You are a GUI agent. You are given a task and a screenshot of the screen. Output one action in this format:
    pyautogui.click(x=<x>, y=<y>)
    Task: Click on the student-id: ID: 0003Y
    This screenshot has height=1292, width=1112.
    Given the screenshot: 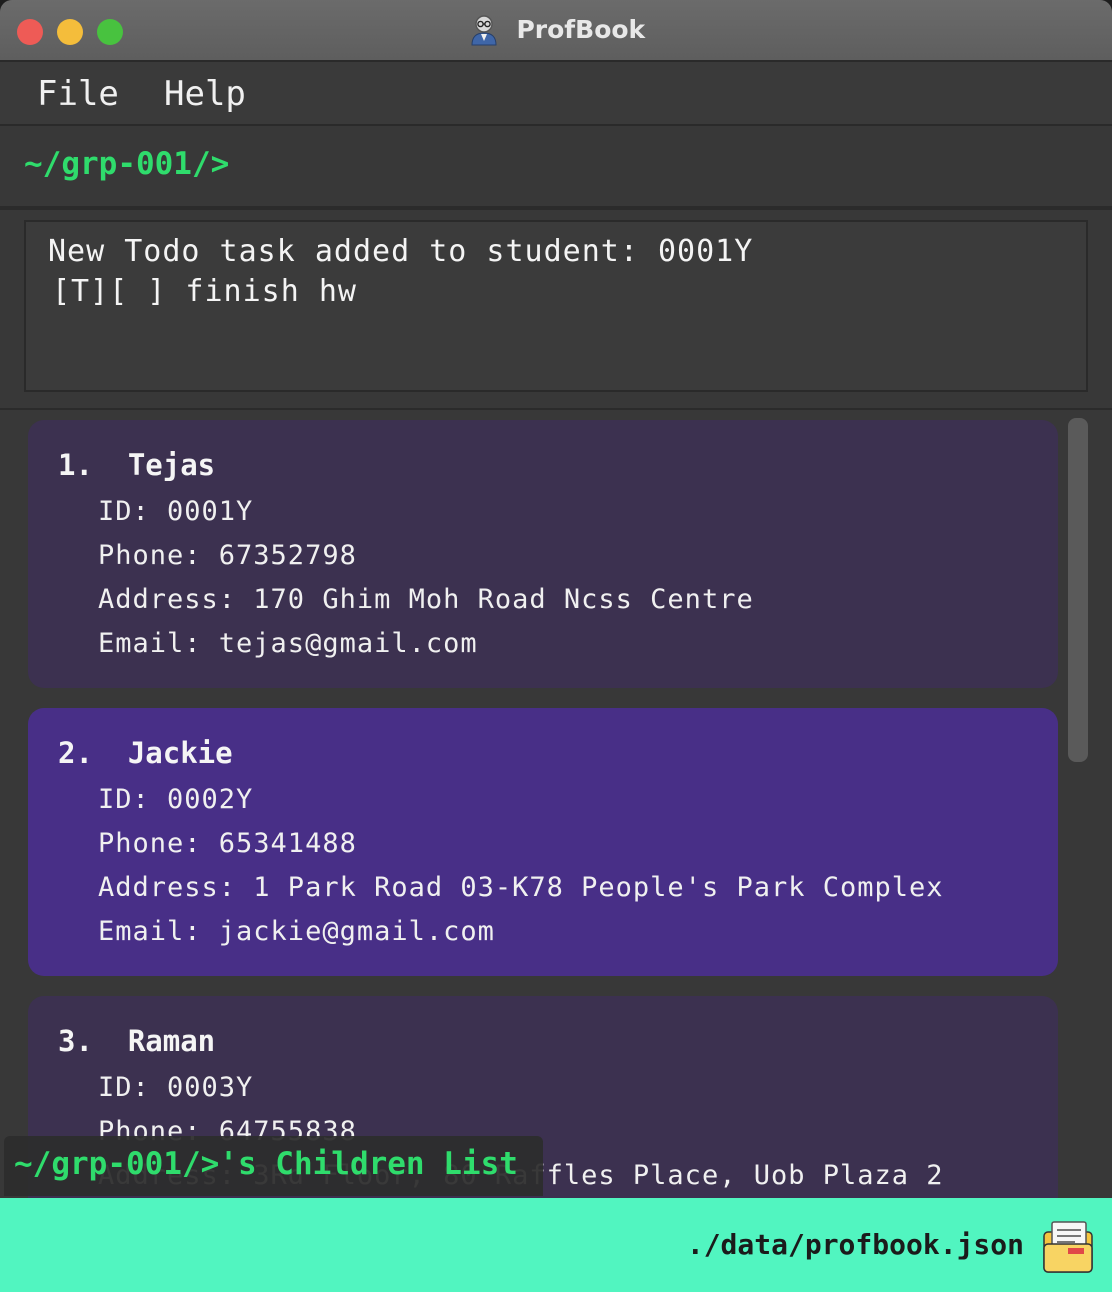 What is the action you would take?
    pyautogui.click(x=176, y=1087)
    